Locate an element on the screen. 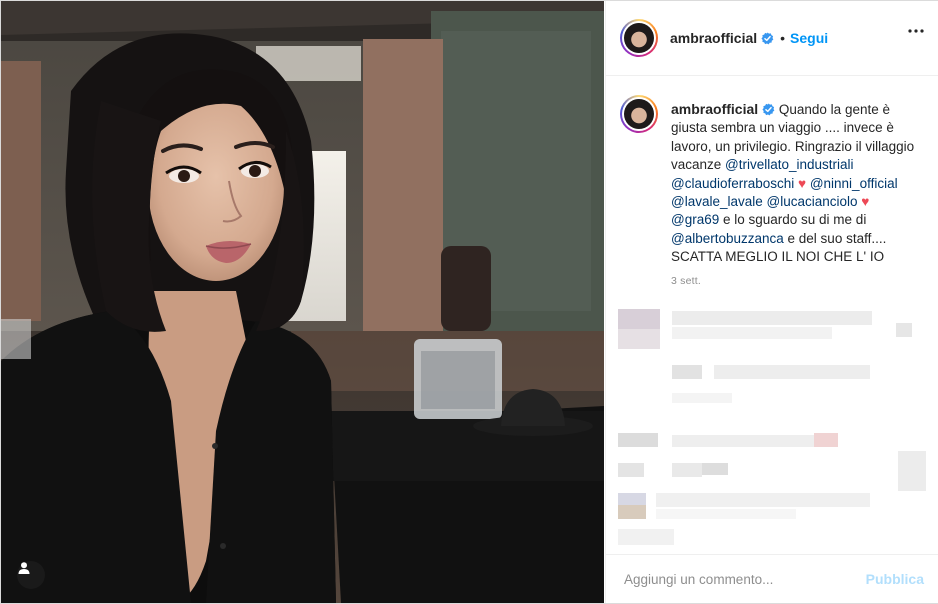 This screenshot has width=938, height=604. caption-avatar-image is located at coordinates (639, 114).